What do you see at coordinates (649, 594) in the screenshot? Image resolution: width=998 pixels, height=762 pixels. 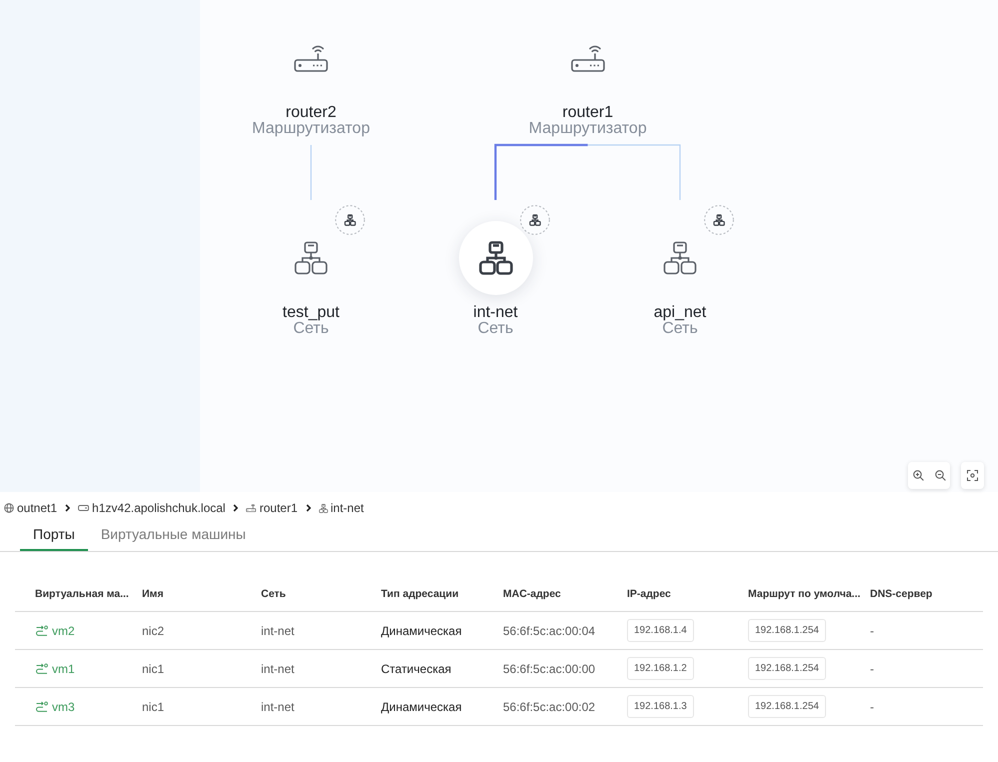 I see `column-header: IP-адрес` at bounding box center [649, 594].